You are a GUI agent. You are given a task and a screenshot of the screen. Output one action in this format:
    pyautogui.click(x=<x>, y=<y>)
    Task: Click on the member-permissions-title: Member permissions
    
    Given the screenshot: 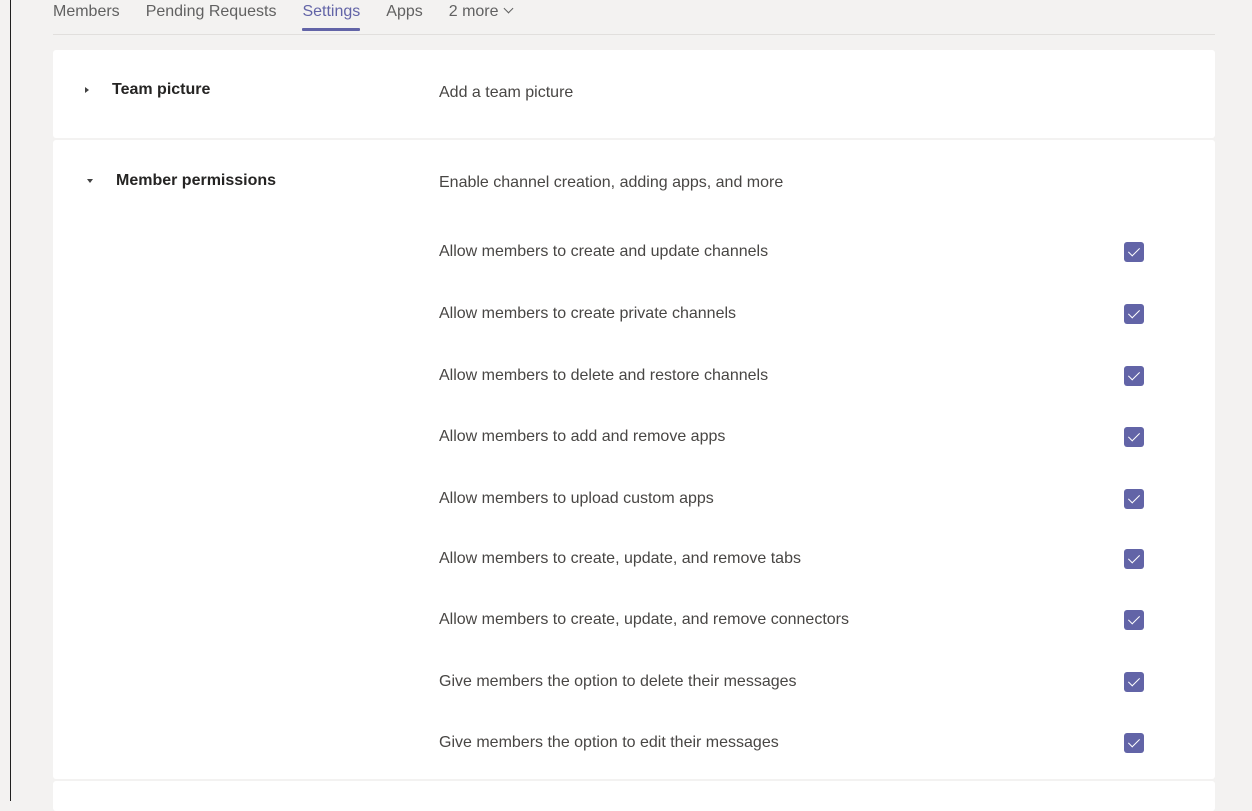 What is the action you would take?
    pyautogui.click(x=196, y=180)
    